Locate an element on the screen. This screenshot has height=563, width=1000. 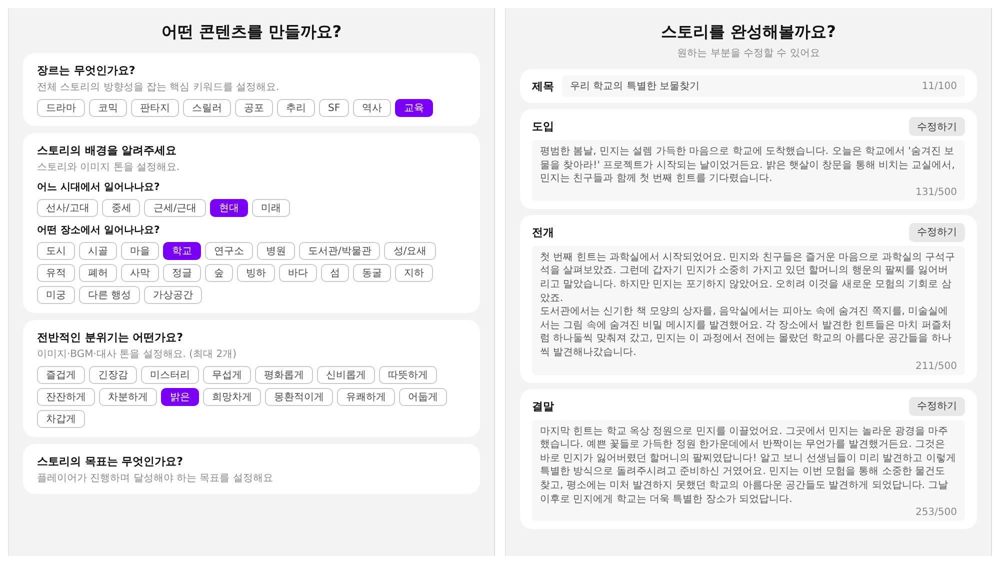
story-text-area: 마지막 힌트는 학교 옥상 정원으로 민지를 이끌었어요. 그곳에서 민지는 놀라운 광경을 마주했습니다. 예쁜 꽃들로 가득한 정원 한가운데에서 반짝이는 무언가를 발견했거든요. 그것은 바로 민지가 잃어버렸던 할머니의 팔찌였답니다! 알고 보니 선생님들이 미리 발견하고 이렇게 특별한 방식으로 돌려주시려고 준비하신 거였어요. 민지는 이번 모험을 통해 소중한 물건도 찾고, 평소에는 미처 발견하지 못했던 학교의 아름다운 공간들도 발견하게 되었답니다. 그날 이후로 민지에게 학교는 더욱 특별한 장소가 되었답니다. 253/500 is located at coordinates (748, 471).